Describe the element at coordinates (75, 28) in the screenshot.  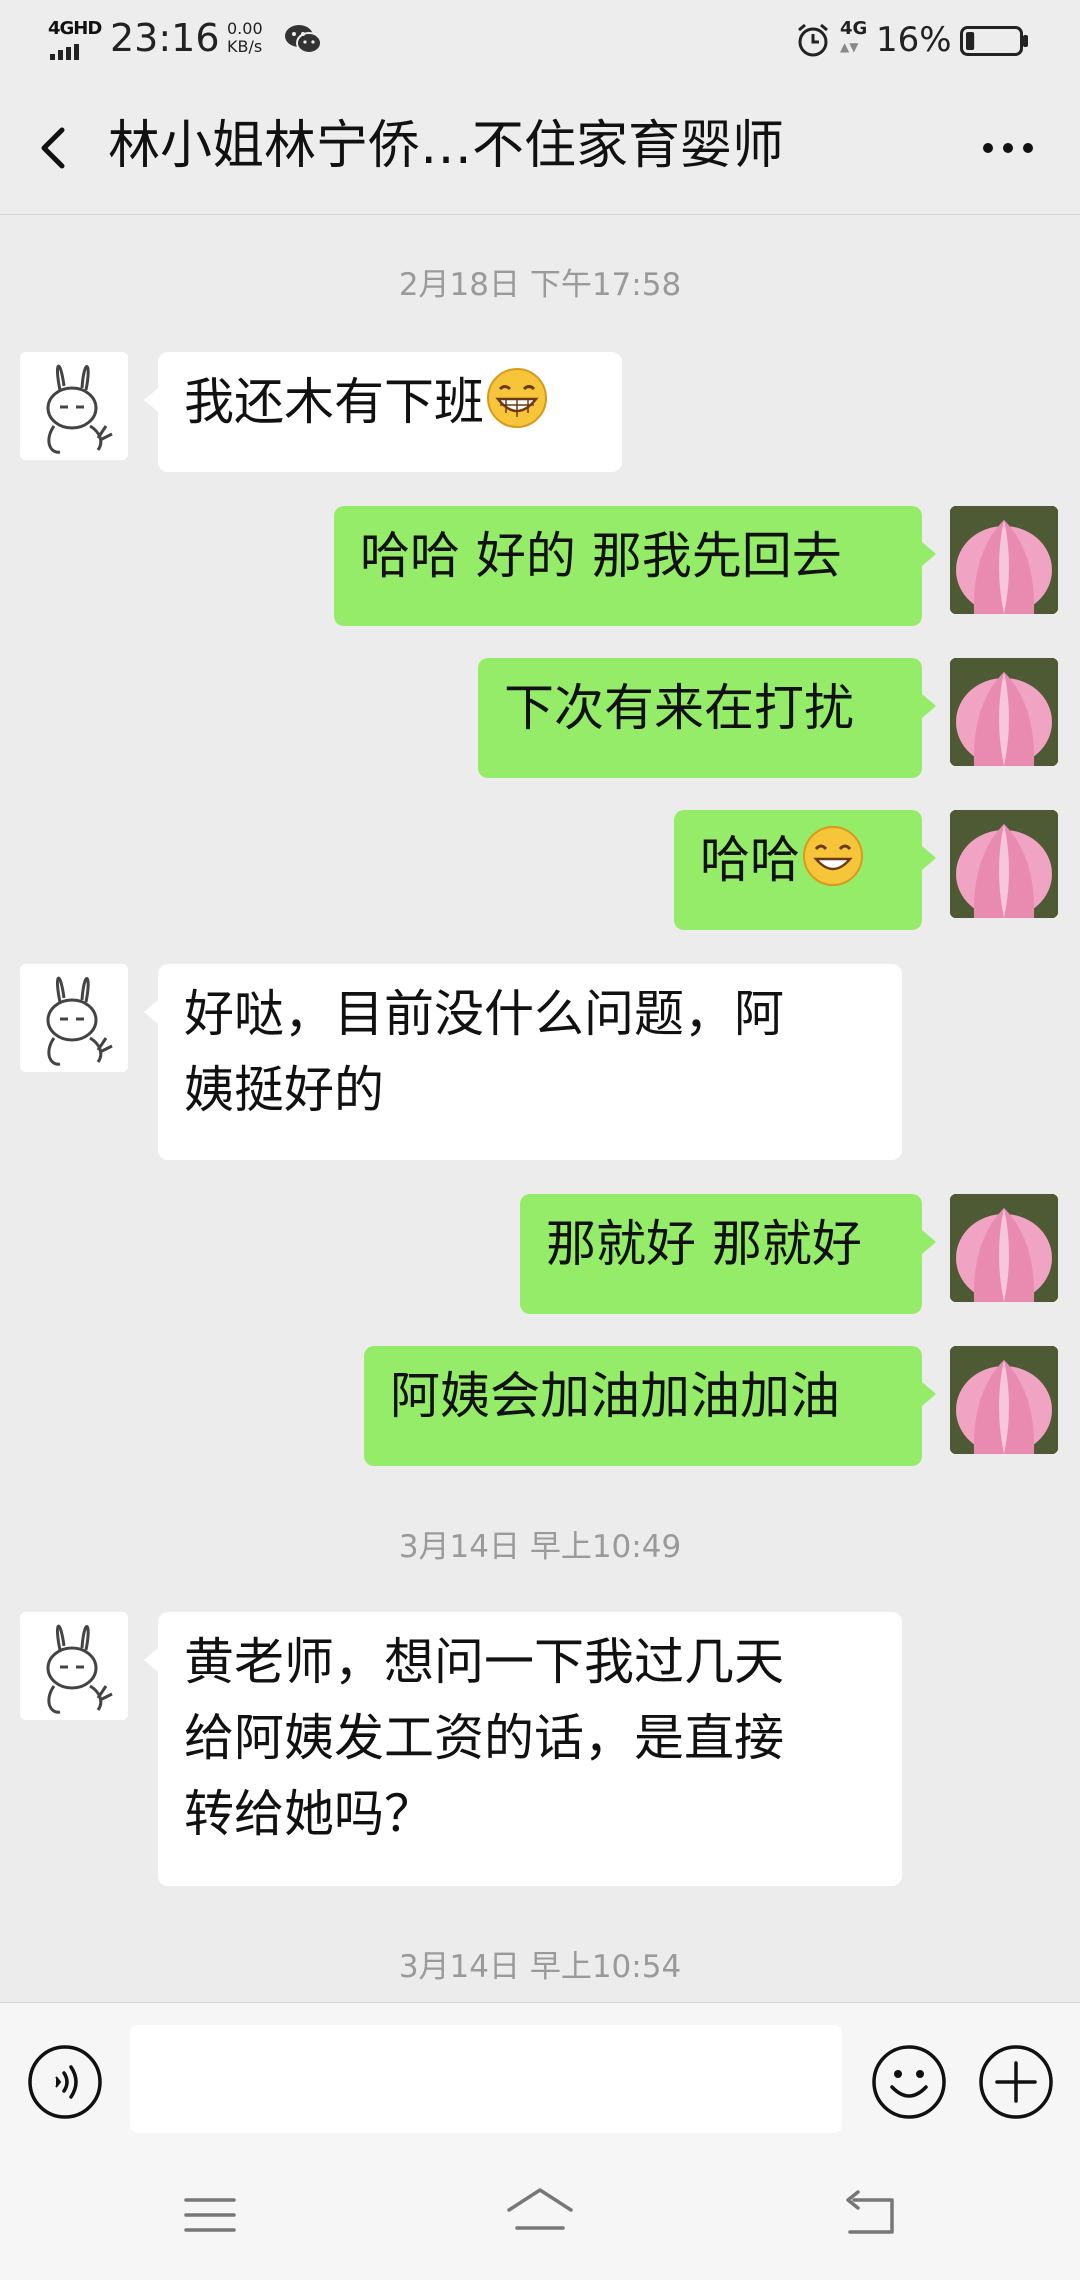
I see `network-label: 4GHD` at that location.